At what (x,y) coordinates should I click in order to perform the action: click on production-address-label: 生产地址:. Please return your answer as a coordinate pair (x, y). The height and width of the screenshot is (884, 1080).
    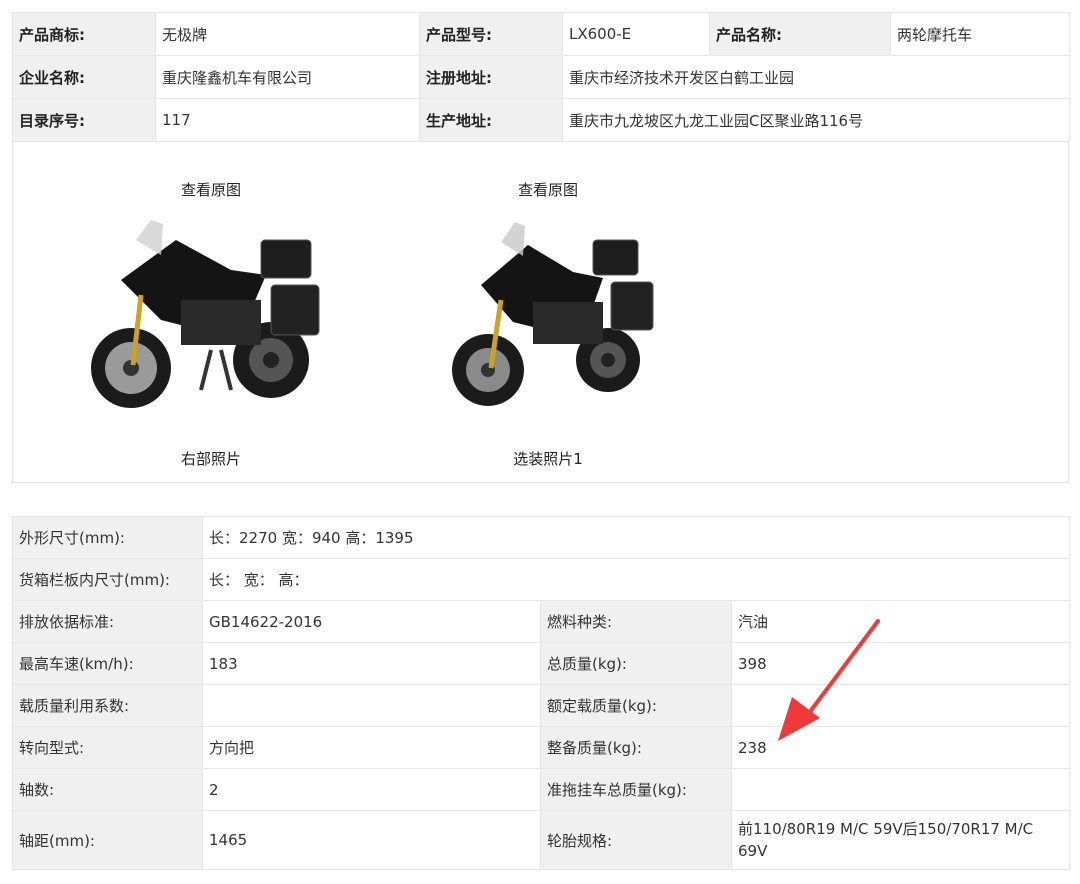
    Looking at the image, I should click on (491, 120).